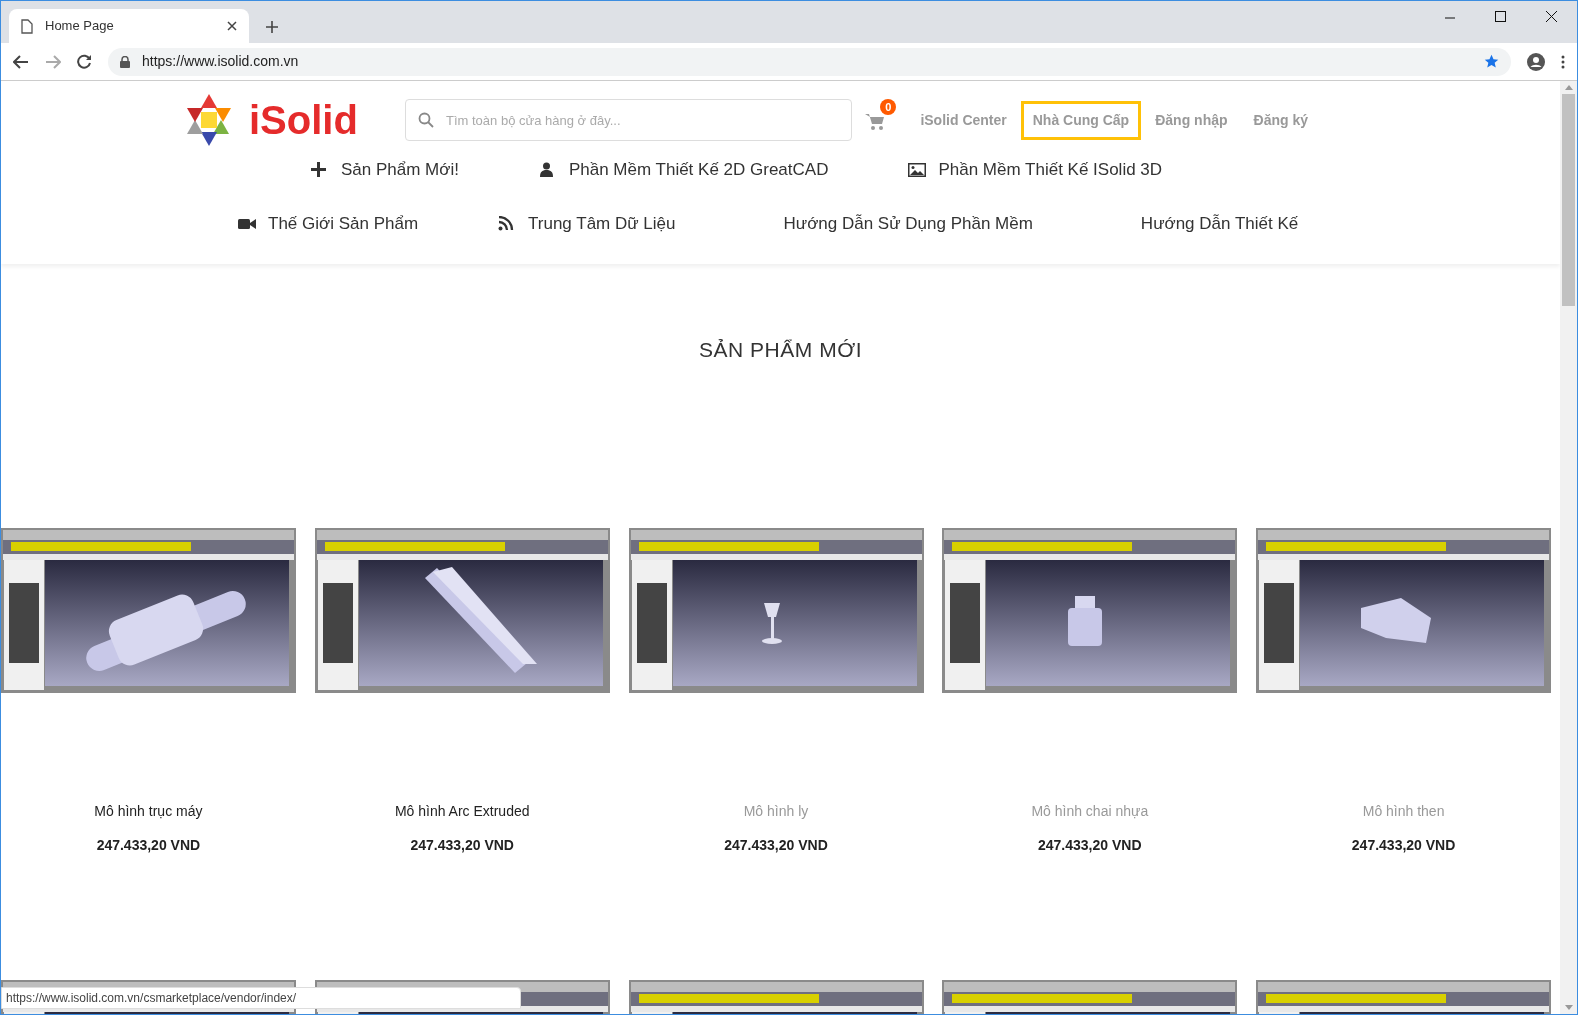 The image size is (1578, 1015). What do you see at coordinates (1568, 87) in the screenshot?
I see `scroll-up-icon` at bounding box center [1568, 87].